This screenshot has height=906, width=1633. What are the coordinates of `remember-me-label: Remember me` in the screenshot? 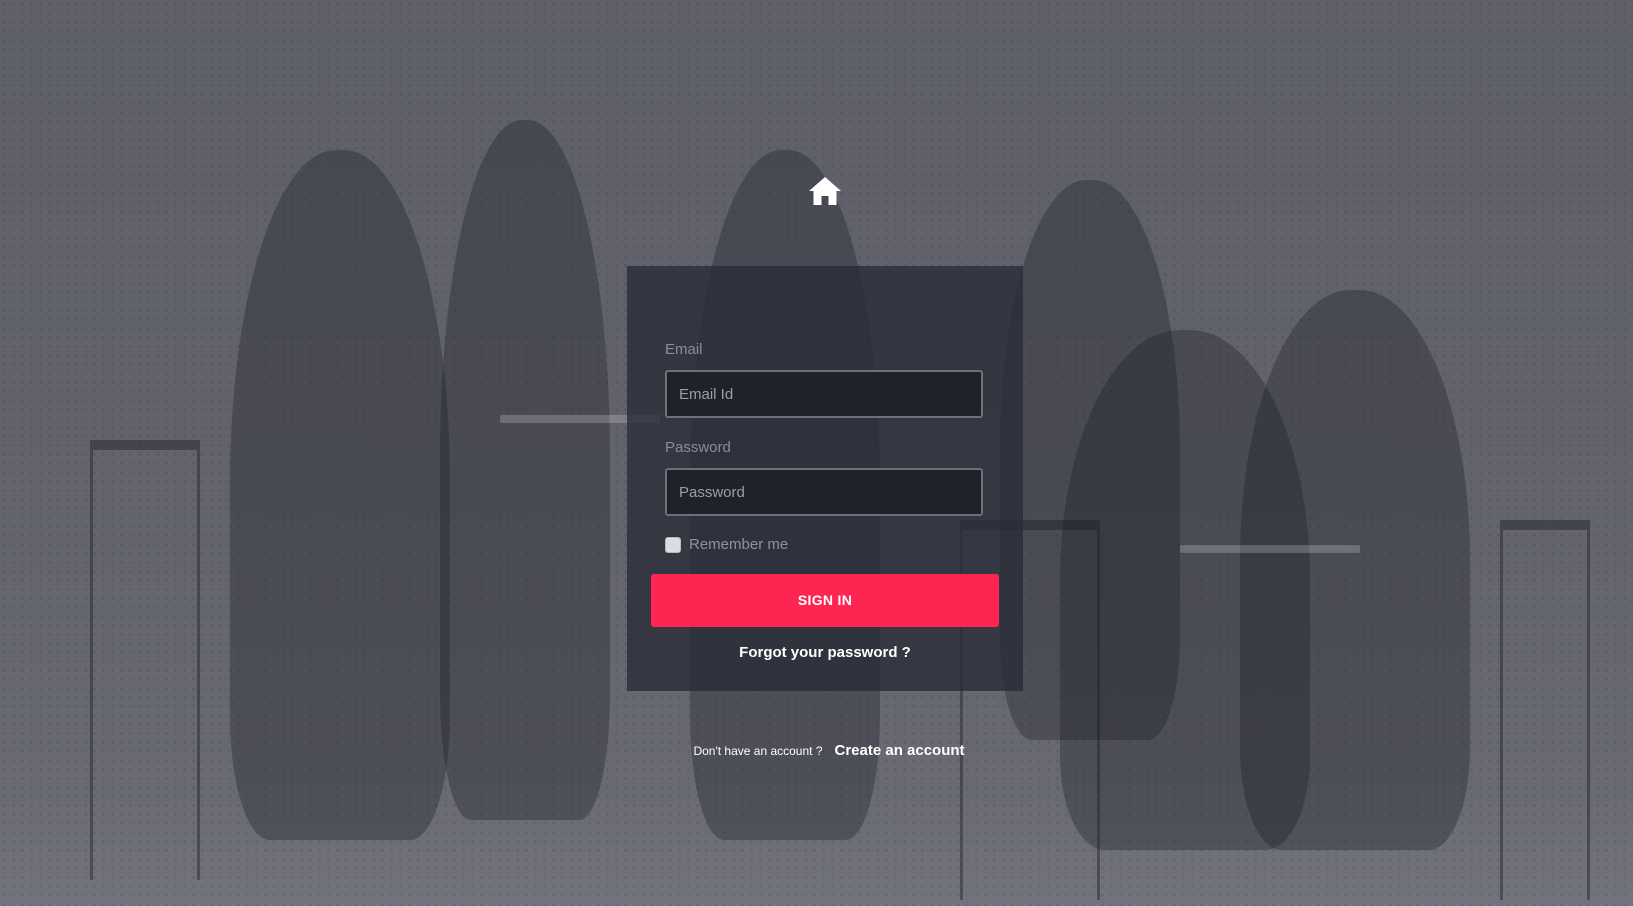 It's located at (739, 544).